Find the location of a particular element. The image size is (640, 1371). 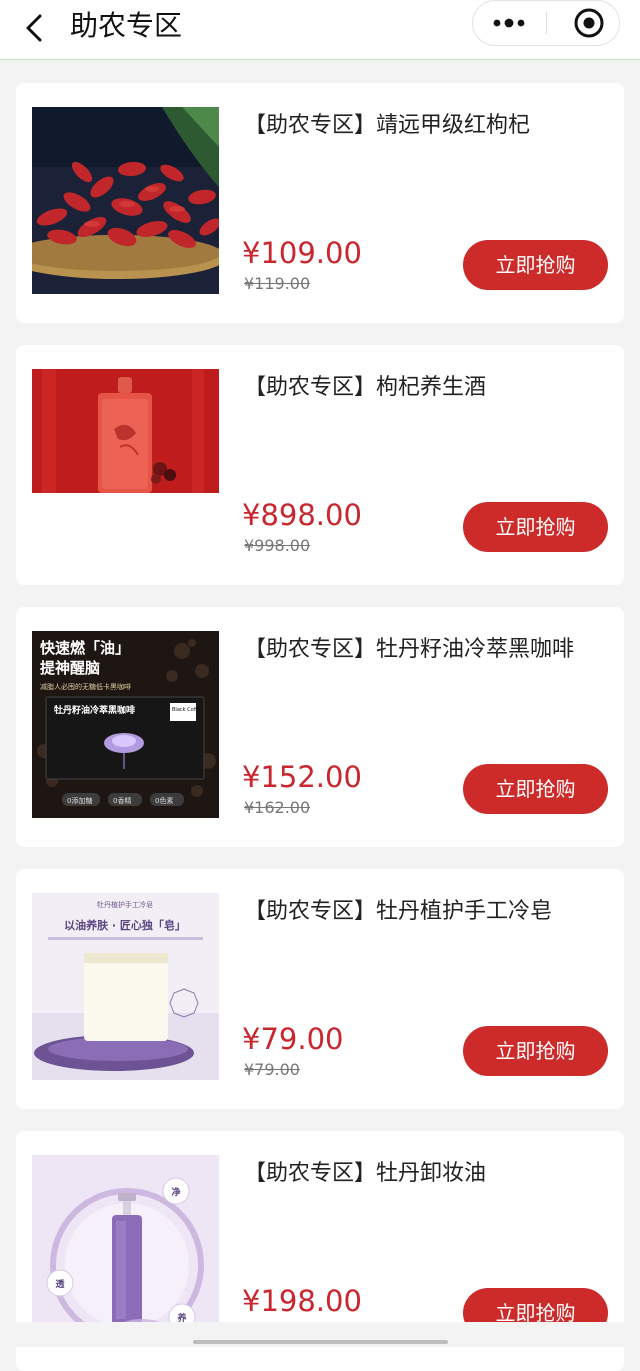

image-top-line: 牡丹植护手工冷皂 is located at coordinates (125, 904).